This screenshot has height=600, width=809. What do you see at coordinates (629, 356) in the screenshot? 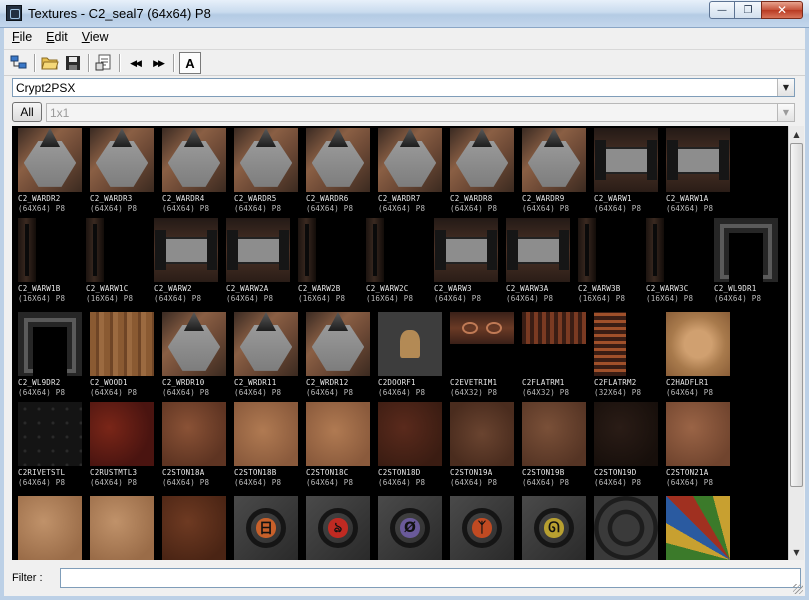
I see `texture-tile: C2FLATRM2 (32X64) P8` at bounding box center [629, 356].